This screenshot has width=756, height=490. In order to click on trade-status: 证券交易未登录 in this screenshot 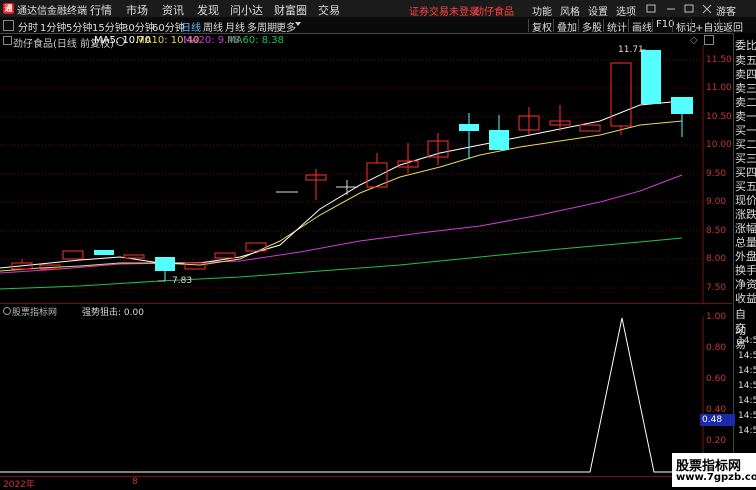, I will do `click(444, 12)`.